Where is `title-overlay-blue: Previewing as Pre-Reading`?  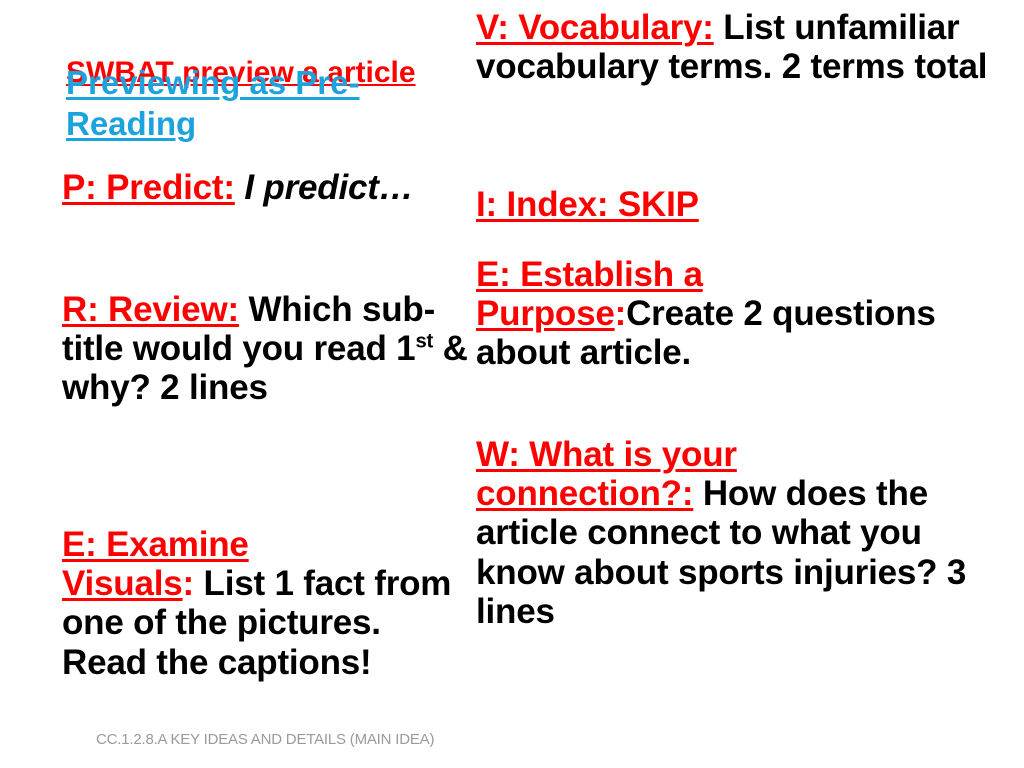 title-overlay-blue: Previewing as Pre-Reading is located at coordinates (213, 103).